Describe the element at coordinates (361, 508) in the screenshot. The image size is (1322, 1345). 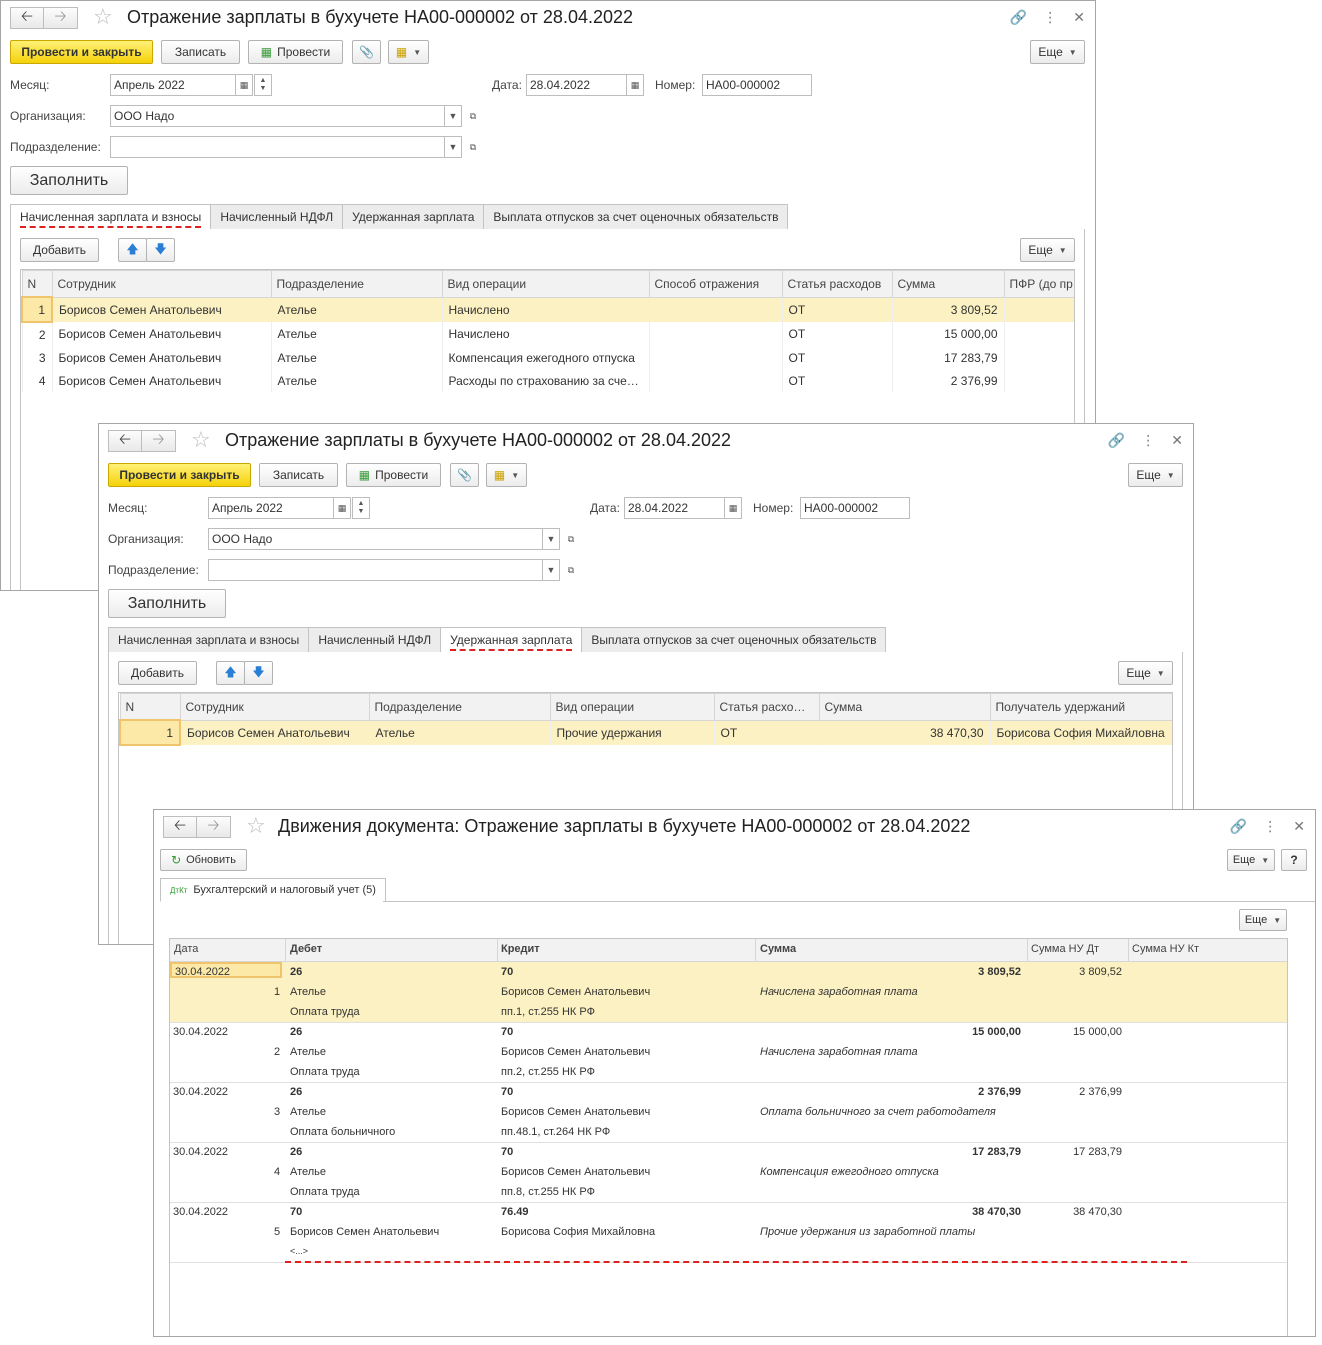
I see `month-stepper: ▲ ▼` at that location.